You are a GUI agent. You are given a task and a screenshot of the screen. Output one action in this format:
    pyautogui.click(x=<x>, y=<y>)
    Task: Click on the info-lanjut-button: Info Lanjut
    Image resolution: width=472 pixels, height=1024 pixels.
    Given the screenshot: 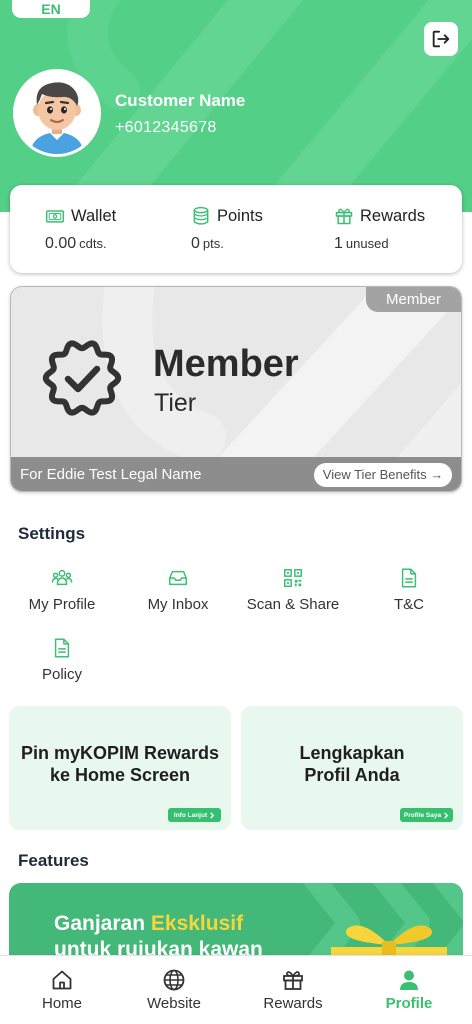 What is the action you would take?
    pyautogui.click(x=194, y=815)
    